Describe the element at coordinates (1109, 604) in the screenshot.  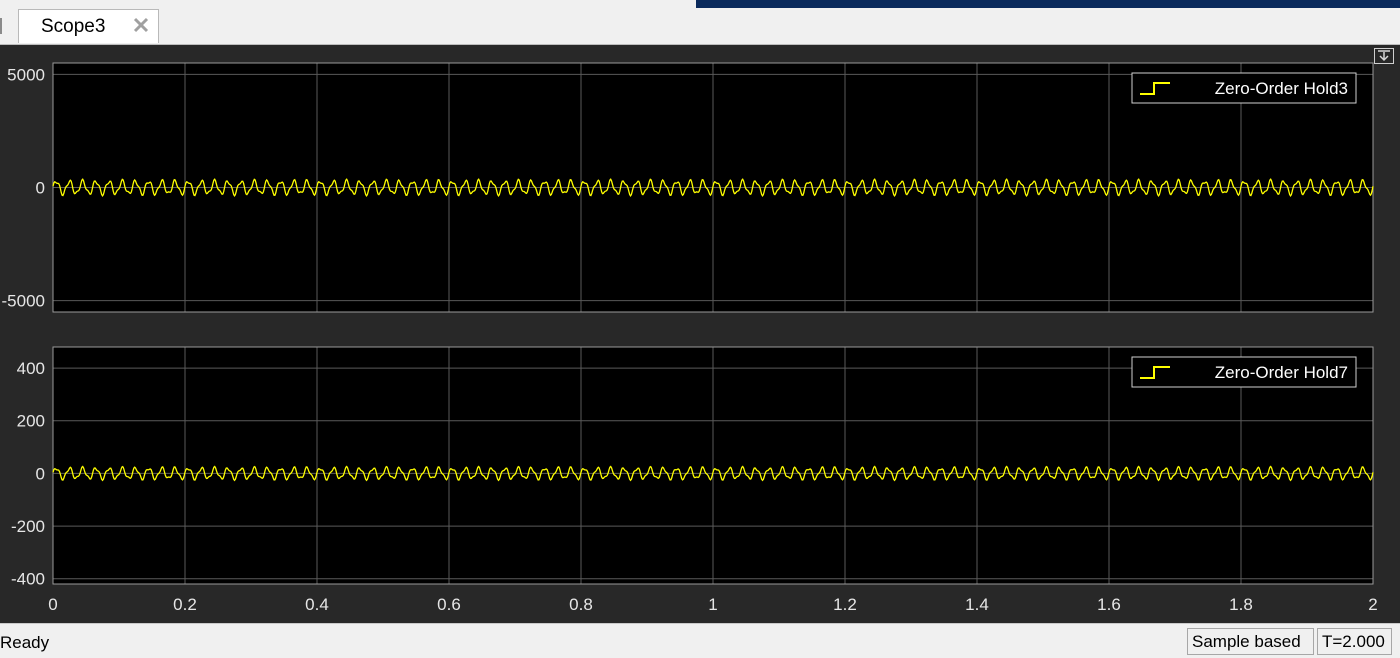
I see `x-tick-label: 1.6` at that location.